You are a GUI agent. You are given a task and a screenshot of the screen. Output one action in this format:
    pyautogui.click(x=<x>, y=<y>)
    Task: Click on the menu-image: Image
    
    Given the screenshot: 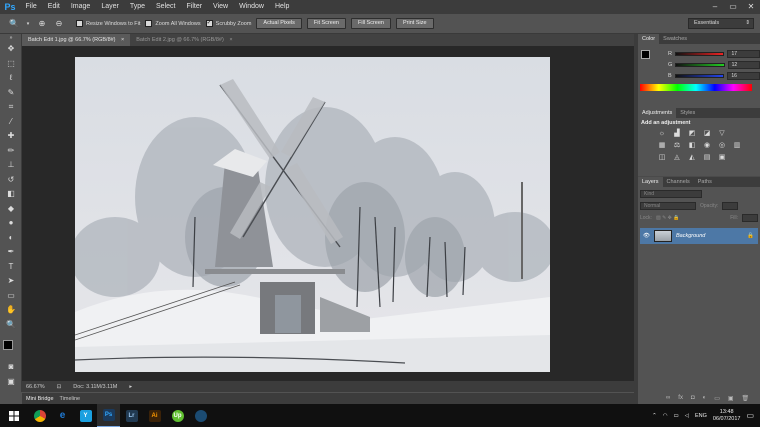 What is the action you would take?
    pyautogui.click(x=80, y=7)
    